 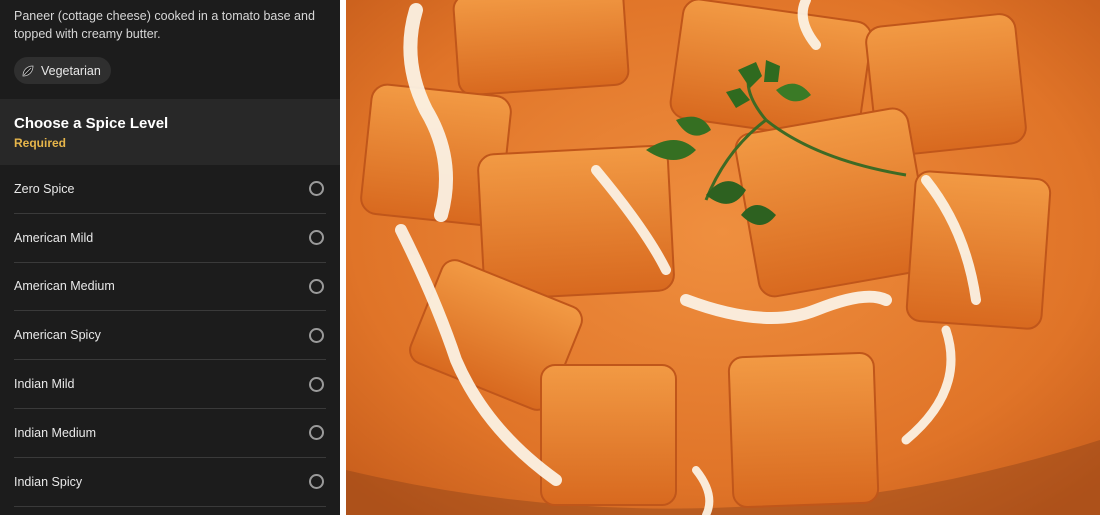 I want to click on vegetarian-label: Vegetarian, so click(x=71, y=70).